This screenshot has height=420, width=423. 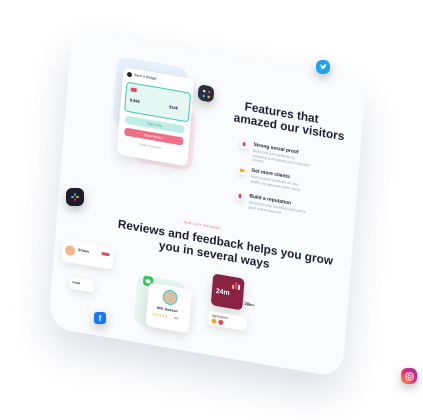 I want to click on reputation-icon, so click(x=240, y=196).